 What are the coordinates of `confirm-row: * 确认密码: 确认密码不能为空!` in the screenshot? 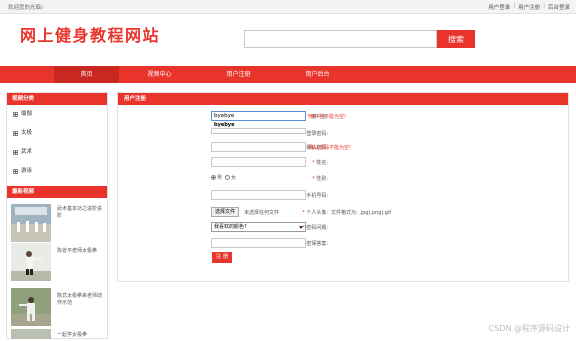 It's located at (344, 147).